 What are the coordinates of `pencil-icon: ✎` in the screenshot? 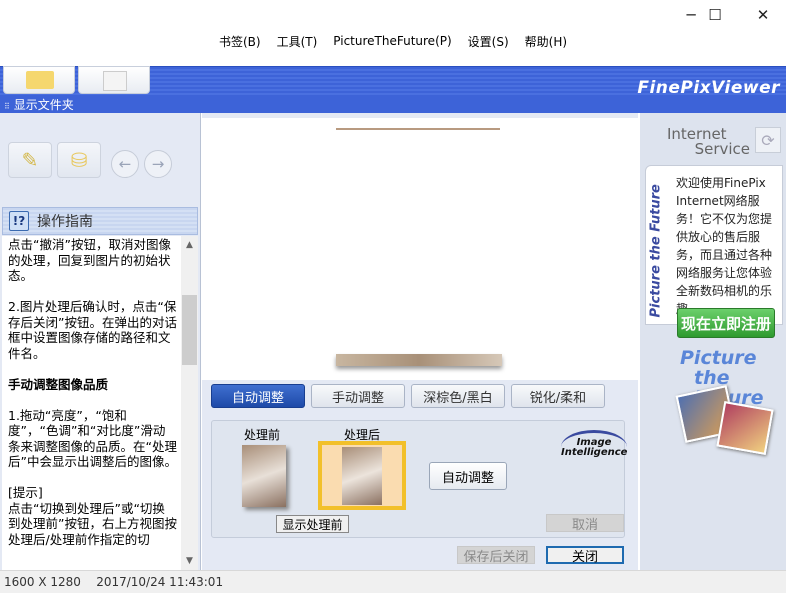 It's located at (30, 160).